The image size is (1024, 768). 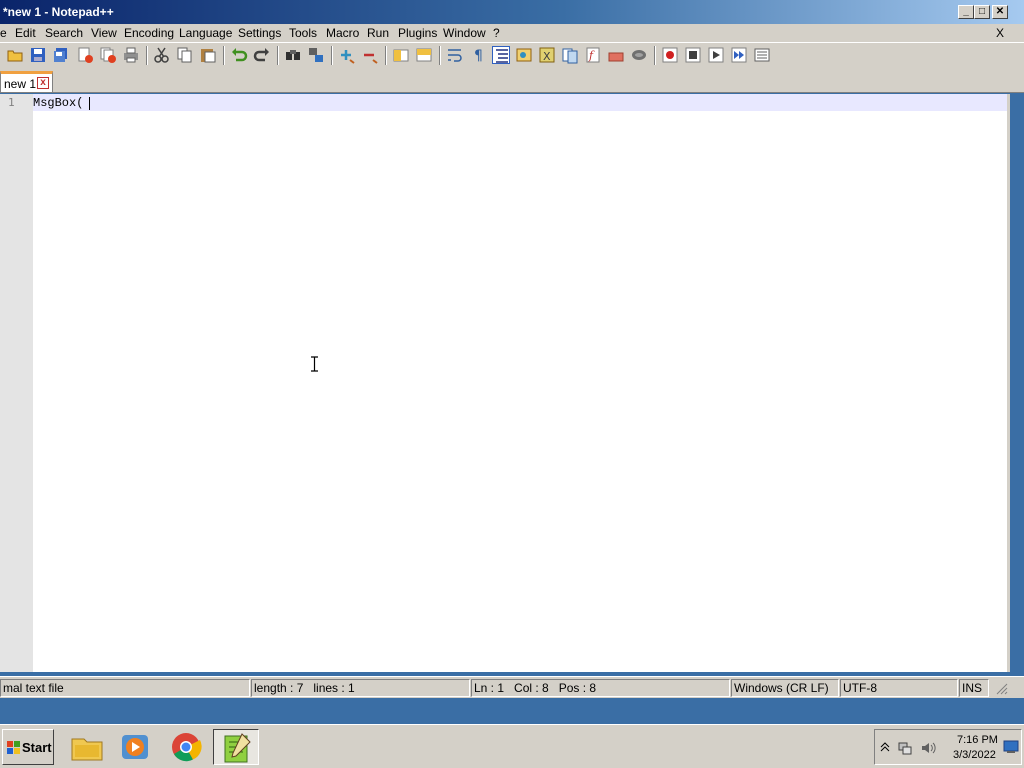 I want to click on open-icon, so click(x=15, y=55).